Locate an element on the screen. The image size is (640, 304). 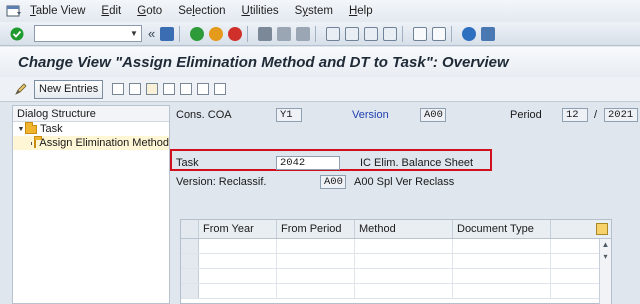
select-block-icon is located at coordinates (186, 89).